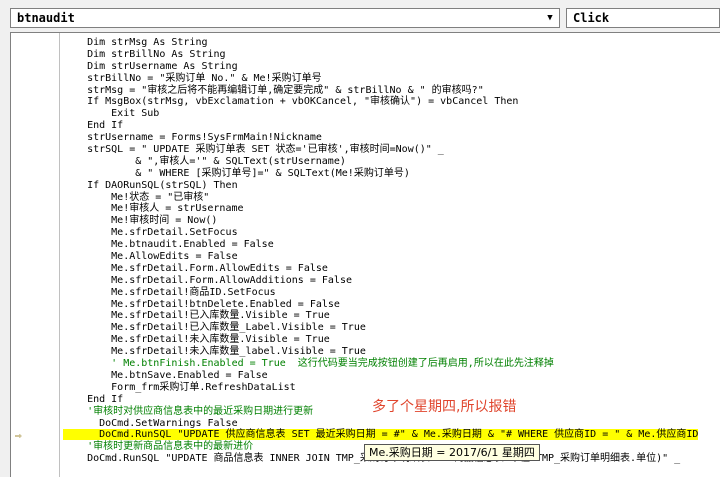 This screenshot has width=720, height=477. Describe the element at coordinates (214, 328) in the screenshot. I see `code-line-text: Me.sfrDetail!已入库数量_Label.Visible = True` at that location.